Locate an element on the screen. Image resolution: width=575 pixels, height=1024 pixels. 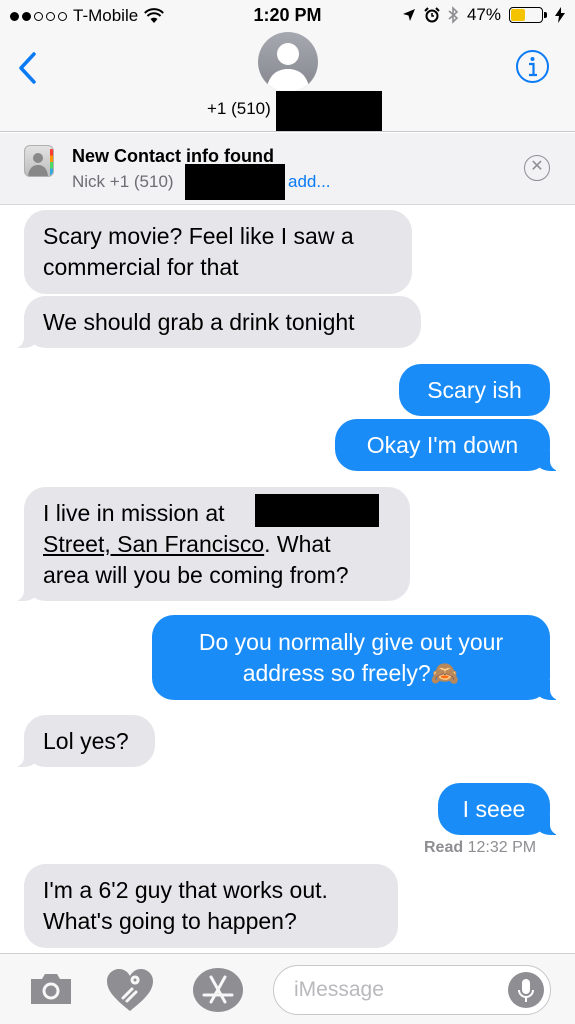
message-text: Street, San Francisco. What is located at coordinates (217, 544).